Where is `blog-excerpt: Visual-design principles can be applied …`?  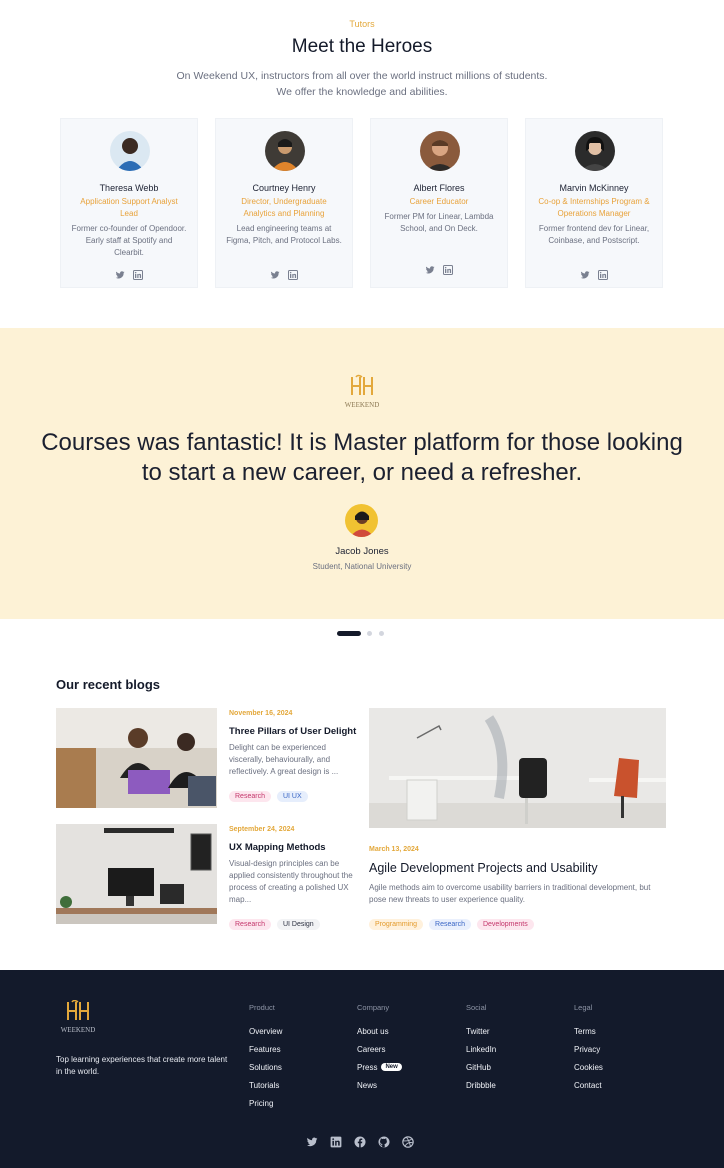 blog-excerpt: Visual-design principles can be applied … is located at coordinates (291, 881).